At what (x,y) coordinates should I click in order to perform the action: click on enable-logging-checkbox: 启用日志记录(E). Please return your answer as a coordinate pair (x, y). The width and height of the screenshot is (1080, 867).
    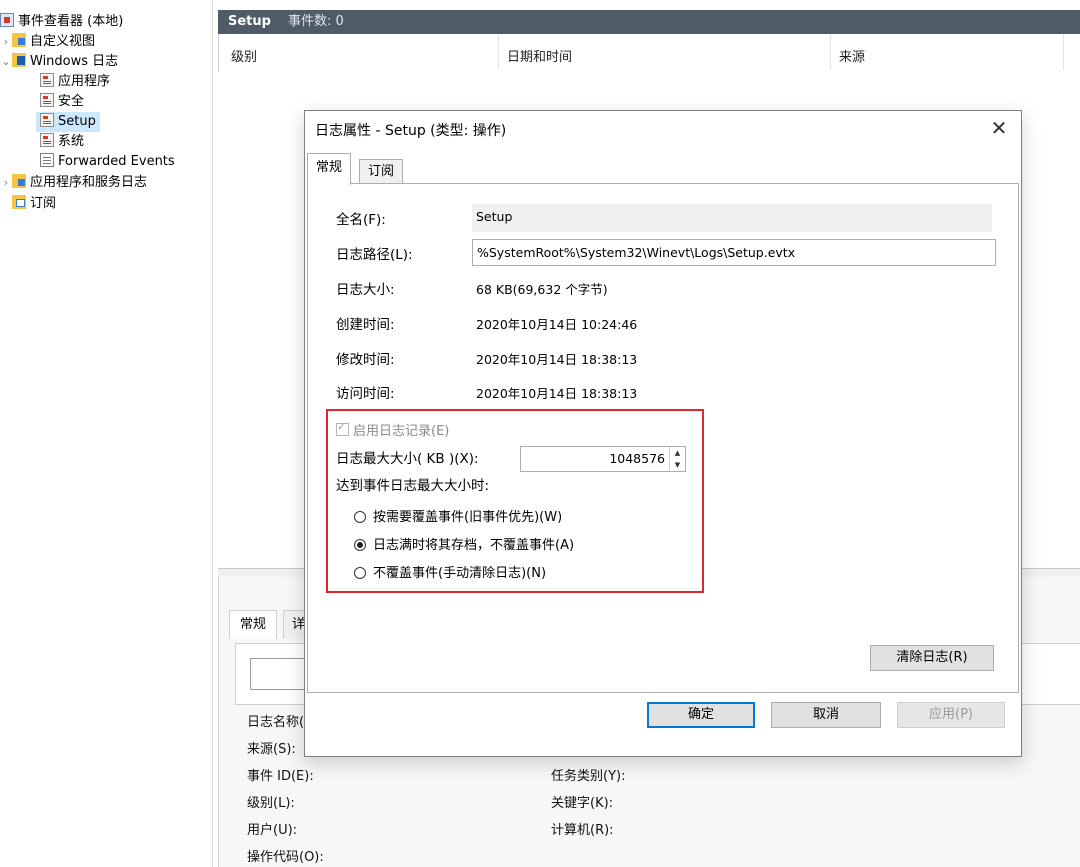
    Looking at the image, I should click on (392, 429).